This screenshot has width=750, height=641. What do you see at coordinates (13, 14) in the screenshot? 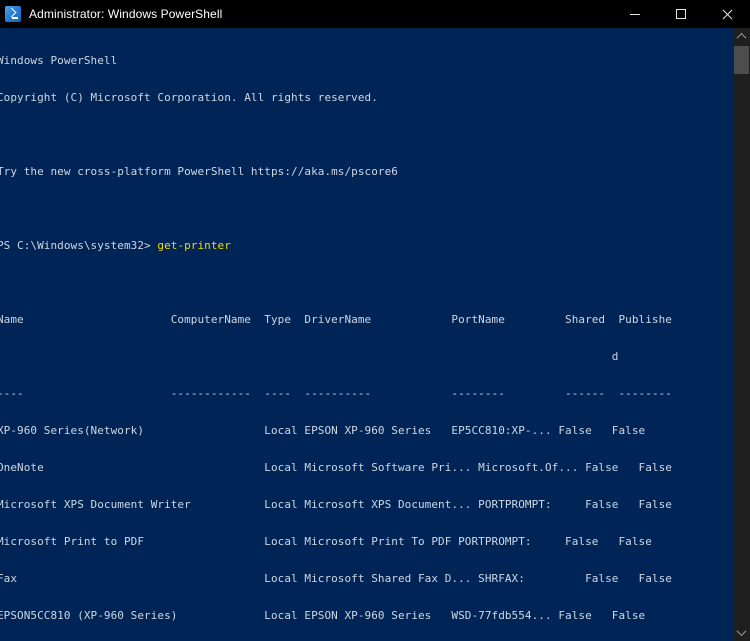
I see `powershell-icon` at bounding box center [13, 14].